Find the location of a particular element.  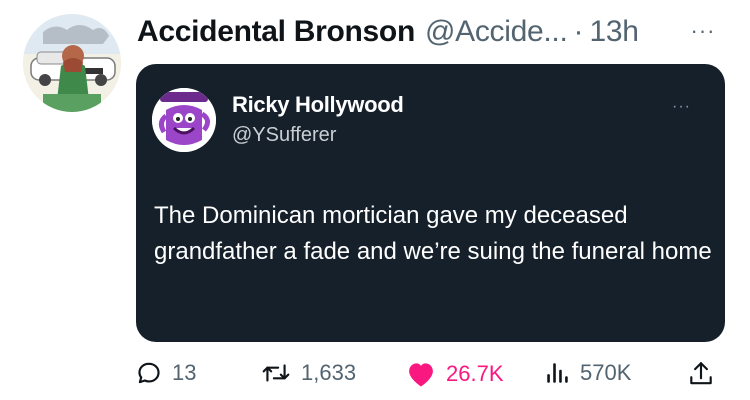

views-icon is located at coordinates (557, 373).